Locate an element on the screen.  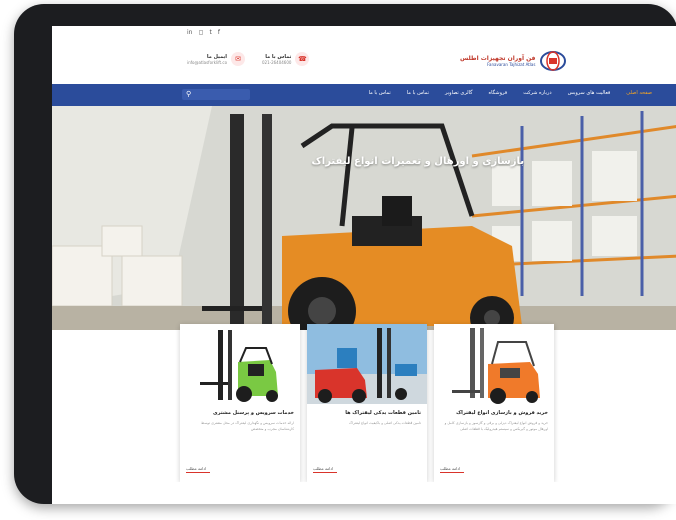
nav-item-services: فعالیت های سرویس is located at coordinates (589, 93).